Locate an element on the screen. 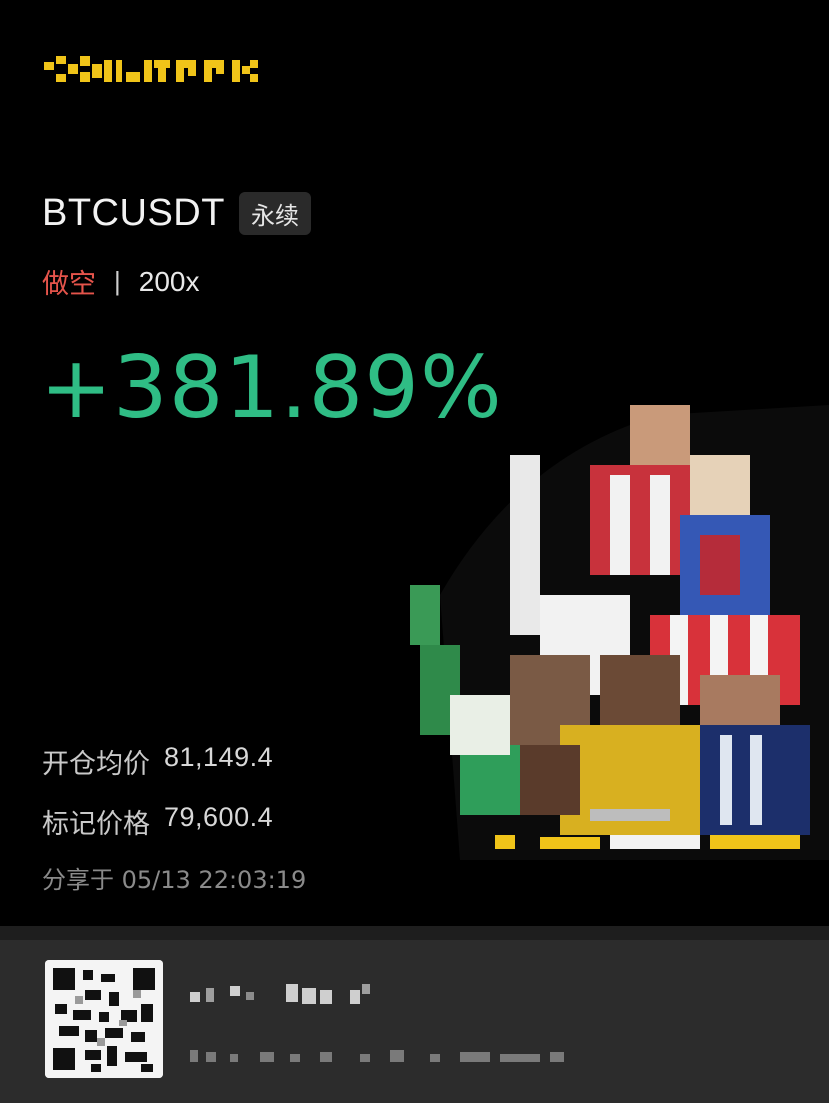 The height and width of the screenshot is (1103, 829). mark-price-value: 79,600.4 is located at coordinates (219, 817).